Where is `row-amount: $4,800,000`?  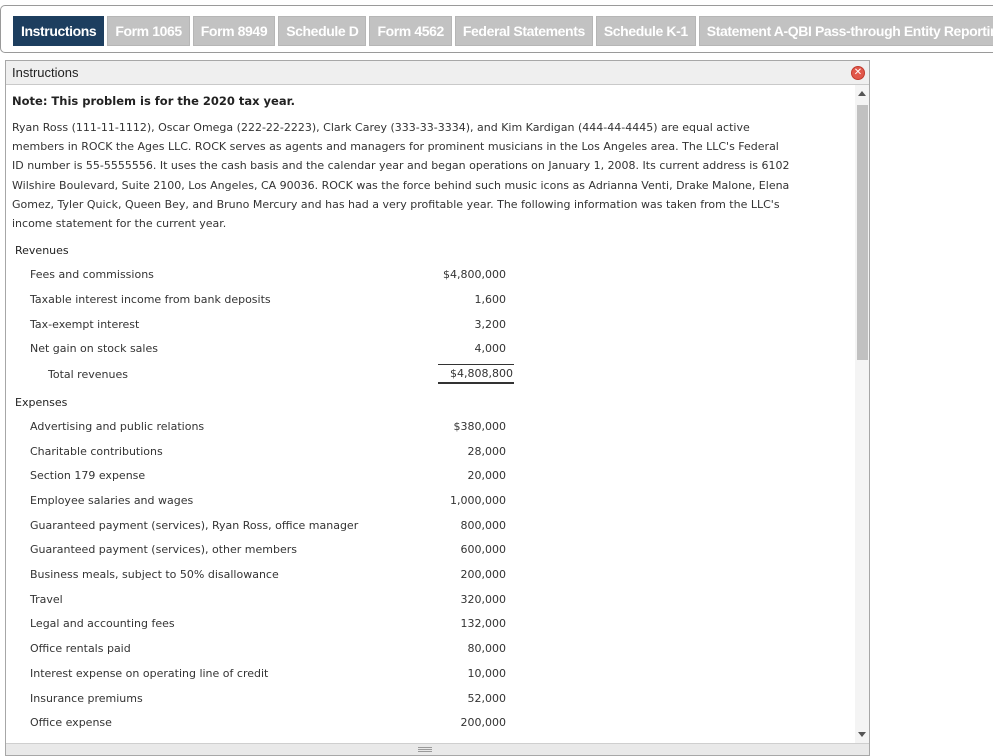
row-amount: $4,800,000 is located at coordinates (474, 275).